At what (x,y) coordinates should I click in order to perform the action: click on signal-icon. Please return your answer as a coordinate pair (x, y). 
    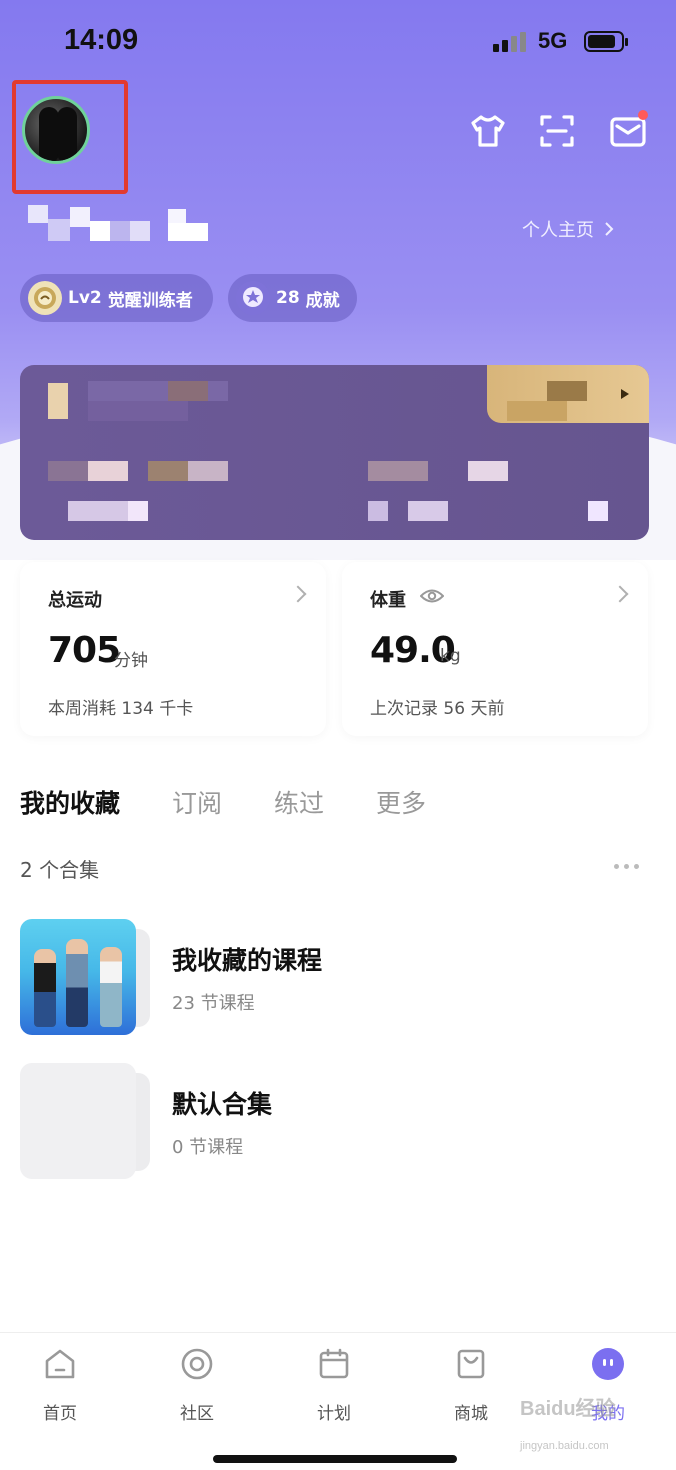
    Looking at the image, I should click on (511, 41).